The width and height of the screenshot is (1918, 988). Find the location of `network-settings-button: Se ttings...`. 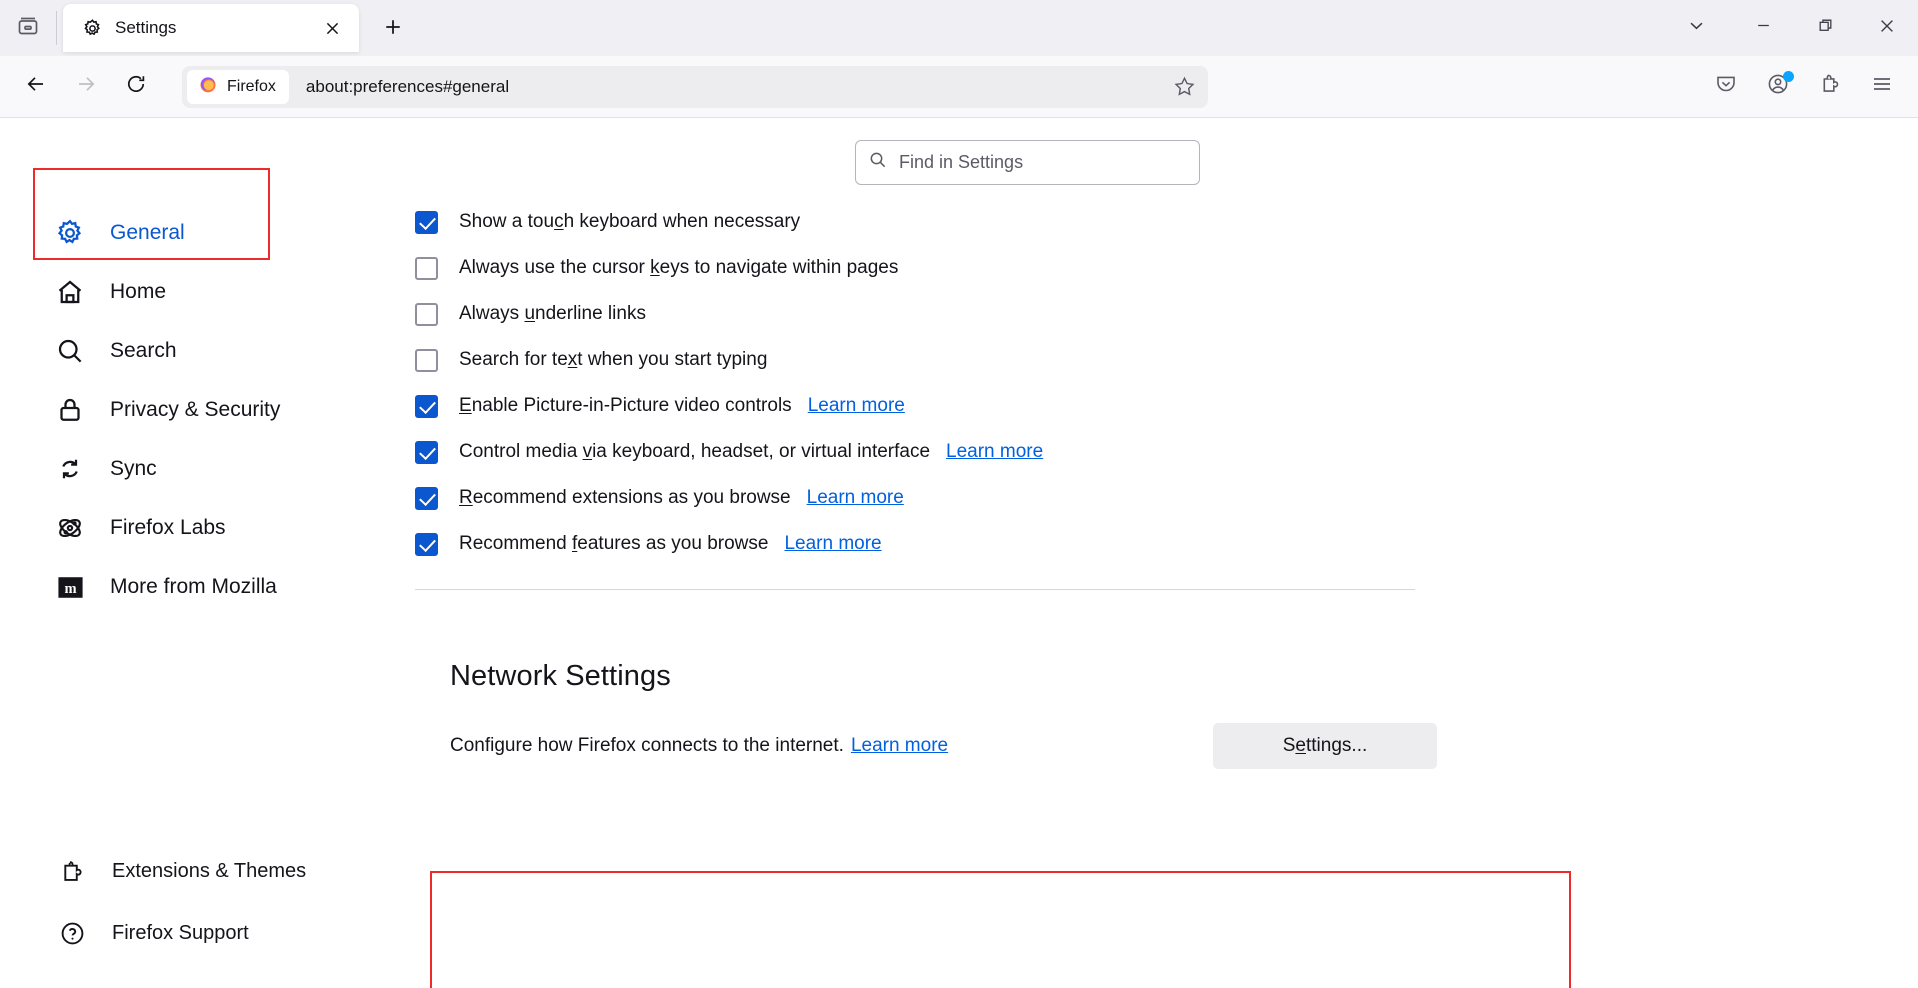

network-settings-button: Se ttings... is located at coordinates (1325, 746).